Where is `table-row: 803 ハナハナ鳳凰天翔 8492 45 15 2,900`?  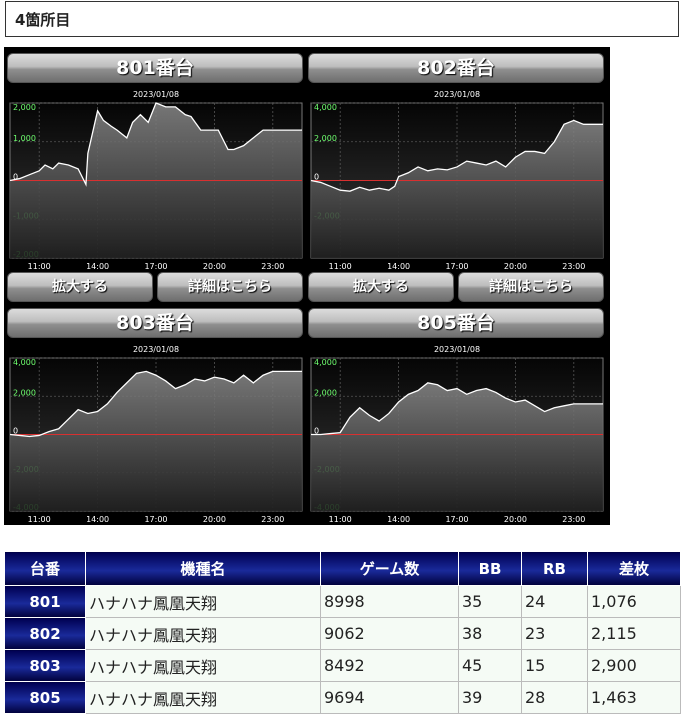 table-row: 803 ハナハナ鳳凰天翔 8492 45 15 2,900 is located at coordinates (342, 665).